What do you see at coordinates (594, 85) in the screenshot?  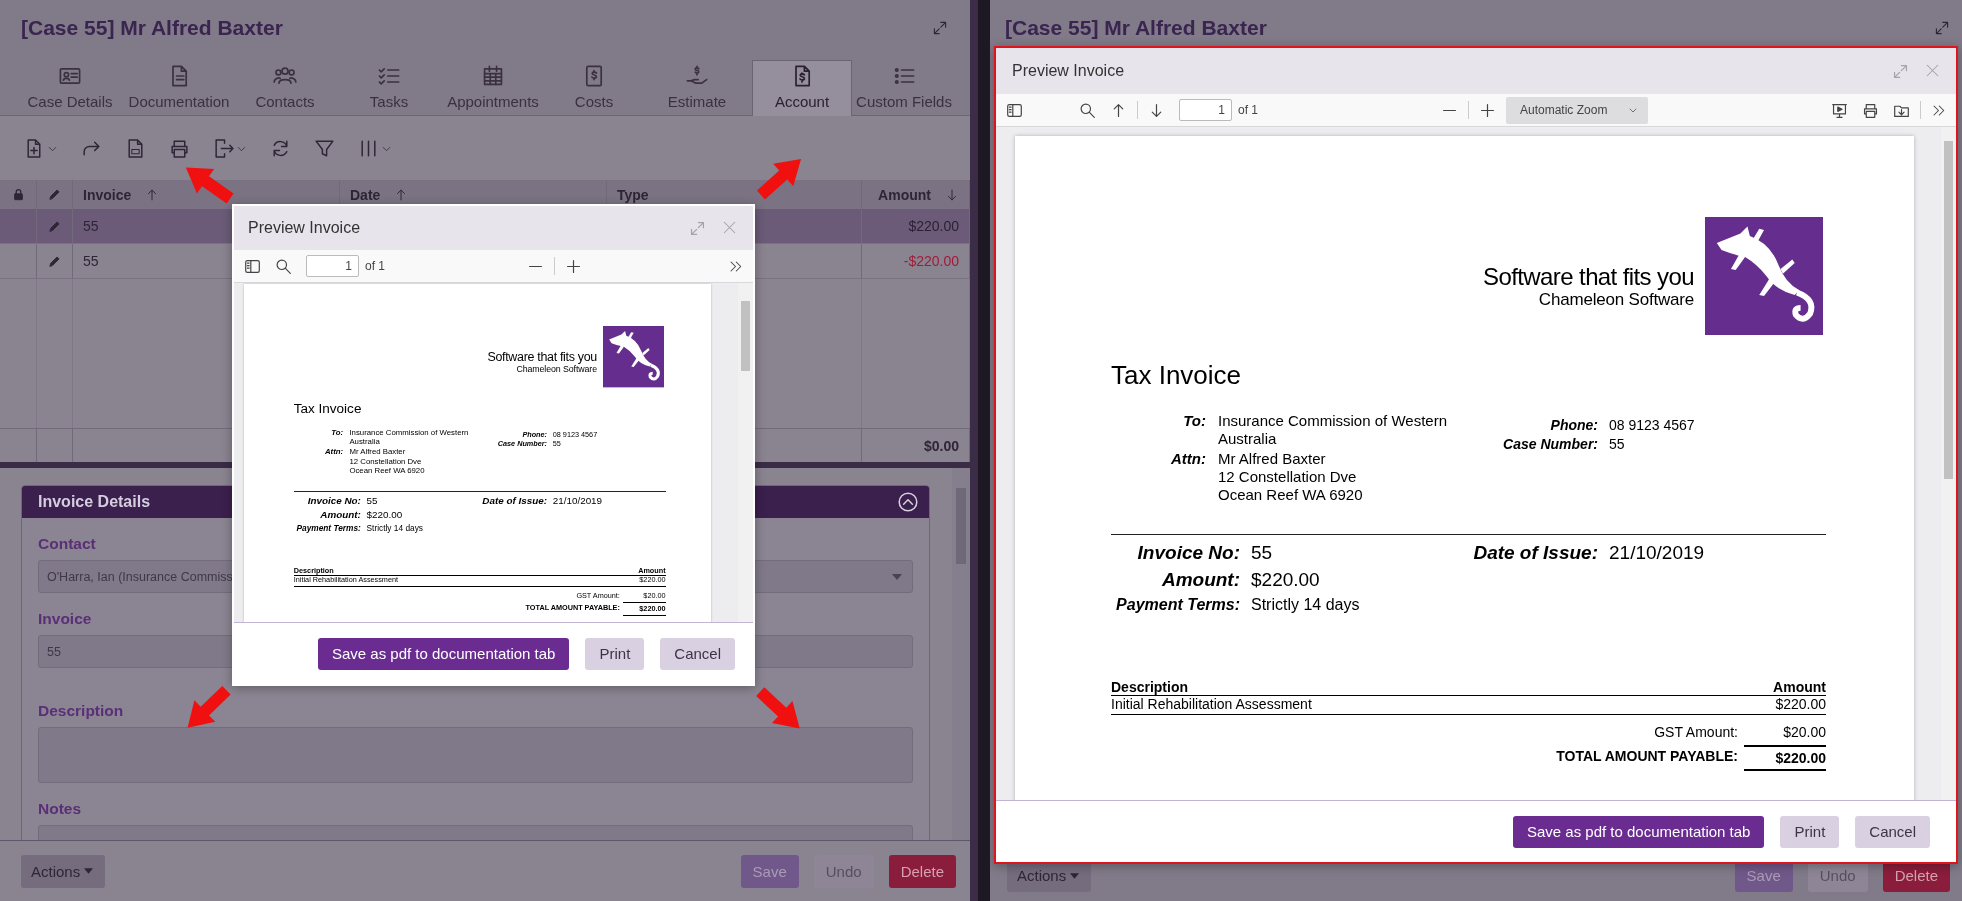 I see `tab: Costs` at bounding box center [594, 85].